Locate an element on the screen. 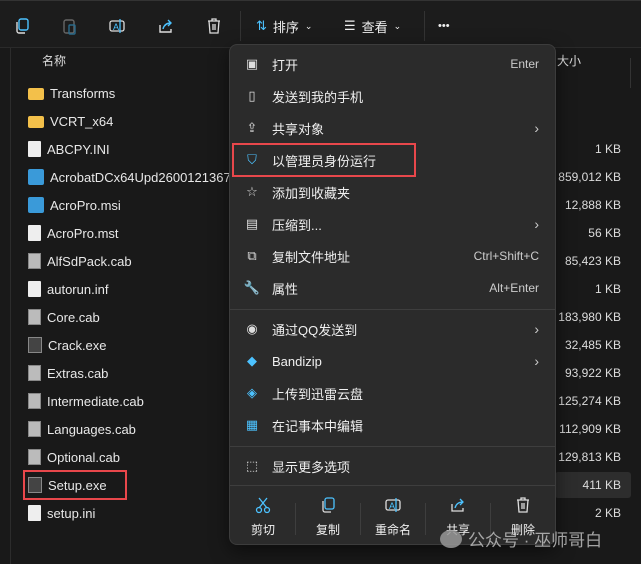 This screenshot has height=564, width=641. file-size: 1 KB is located at coordinates (607, 289).